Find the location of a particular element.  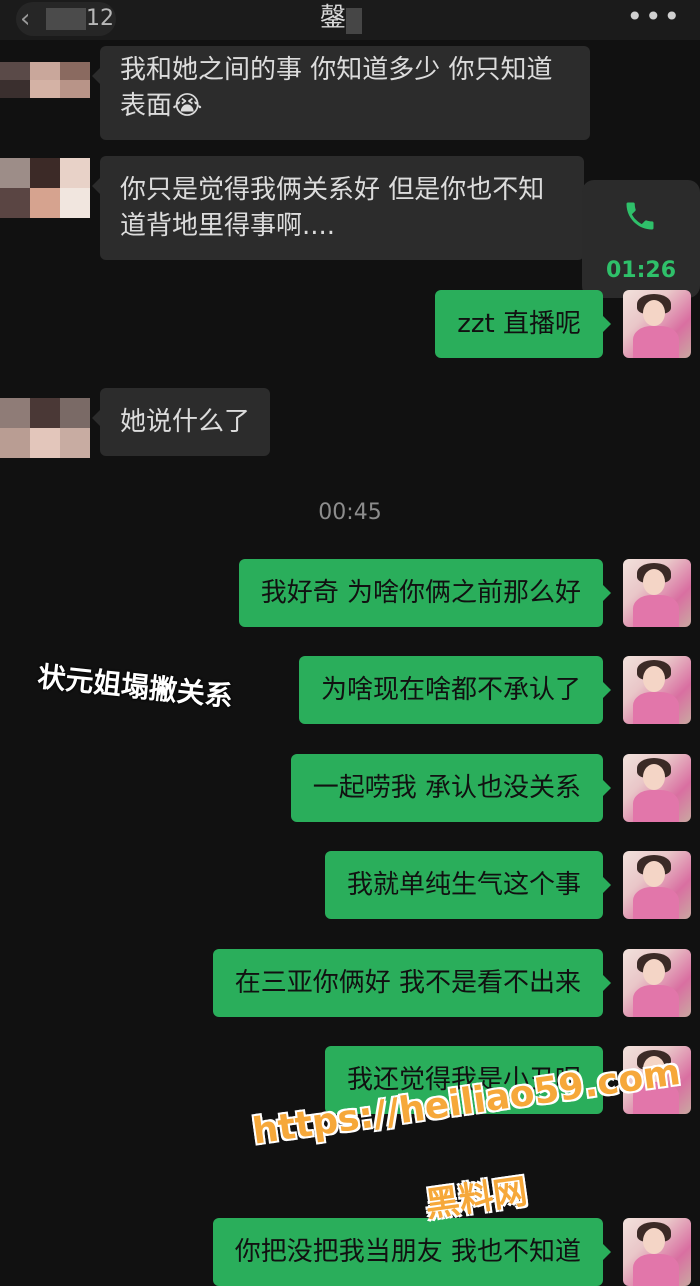

message-bubble-outgoing: 我就单纯生气这个事 is located at coordinates (468, 885).